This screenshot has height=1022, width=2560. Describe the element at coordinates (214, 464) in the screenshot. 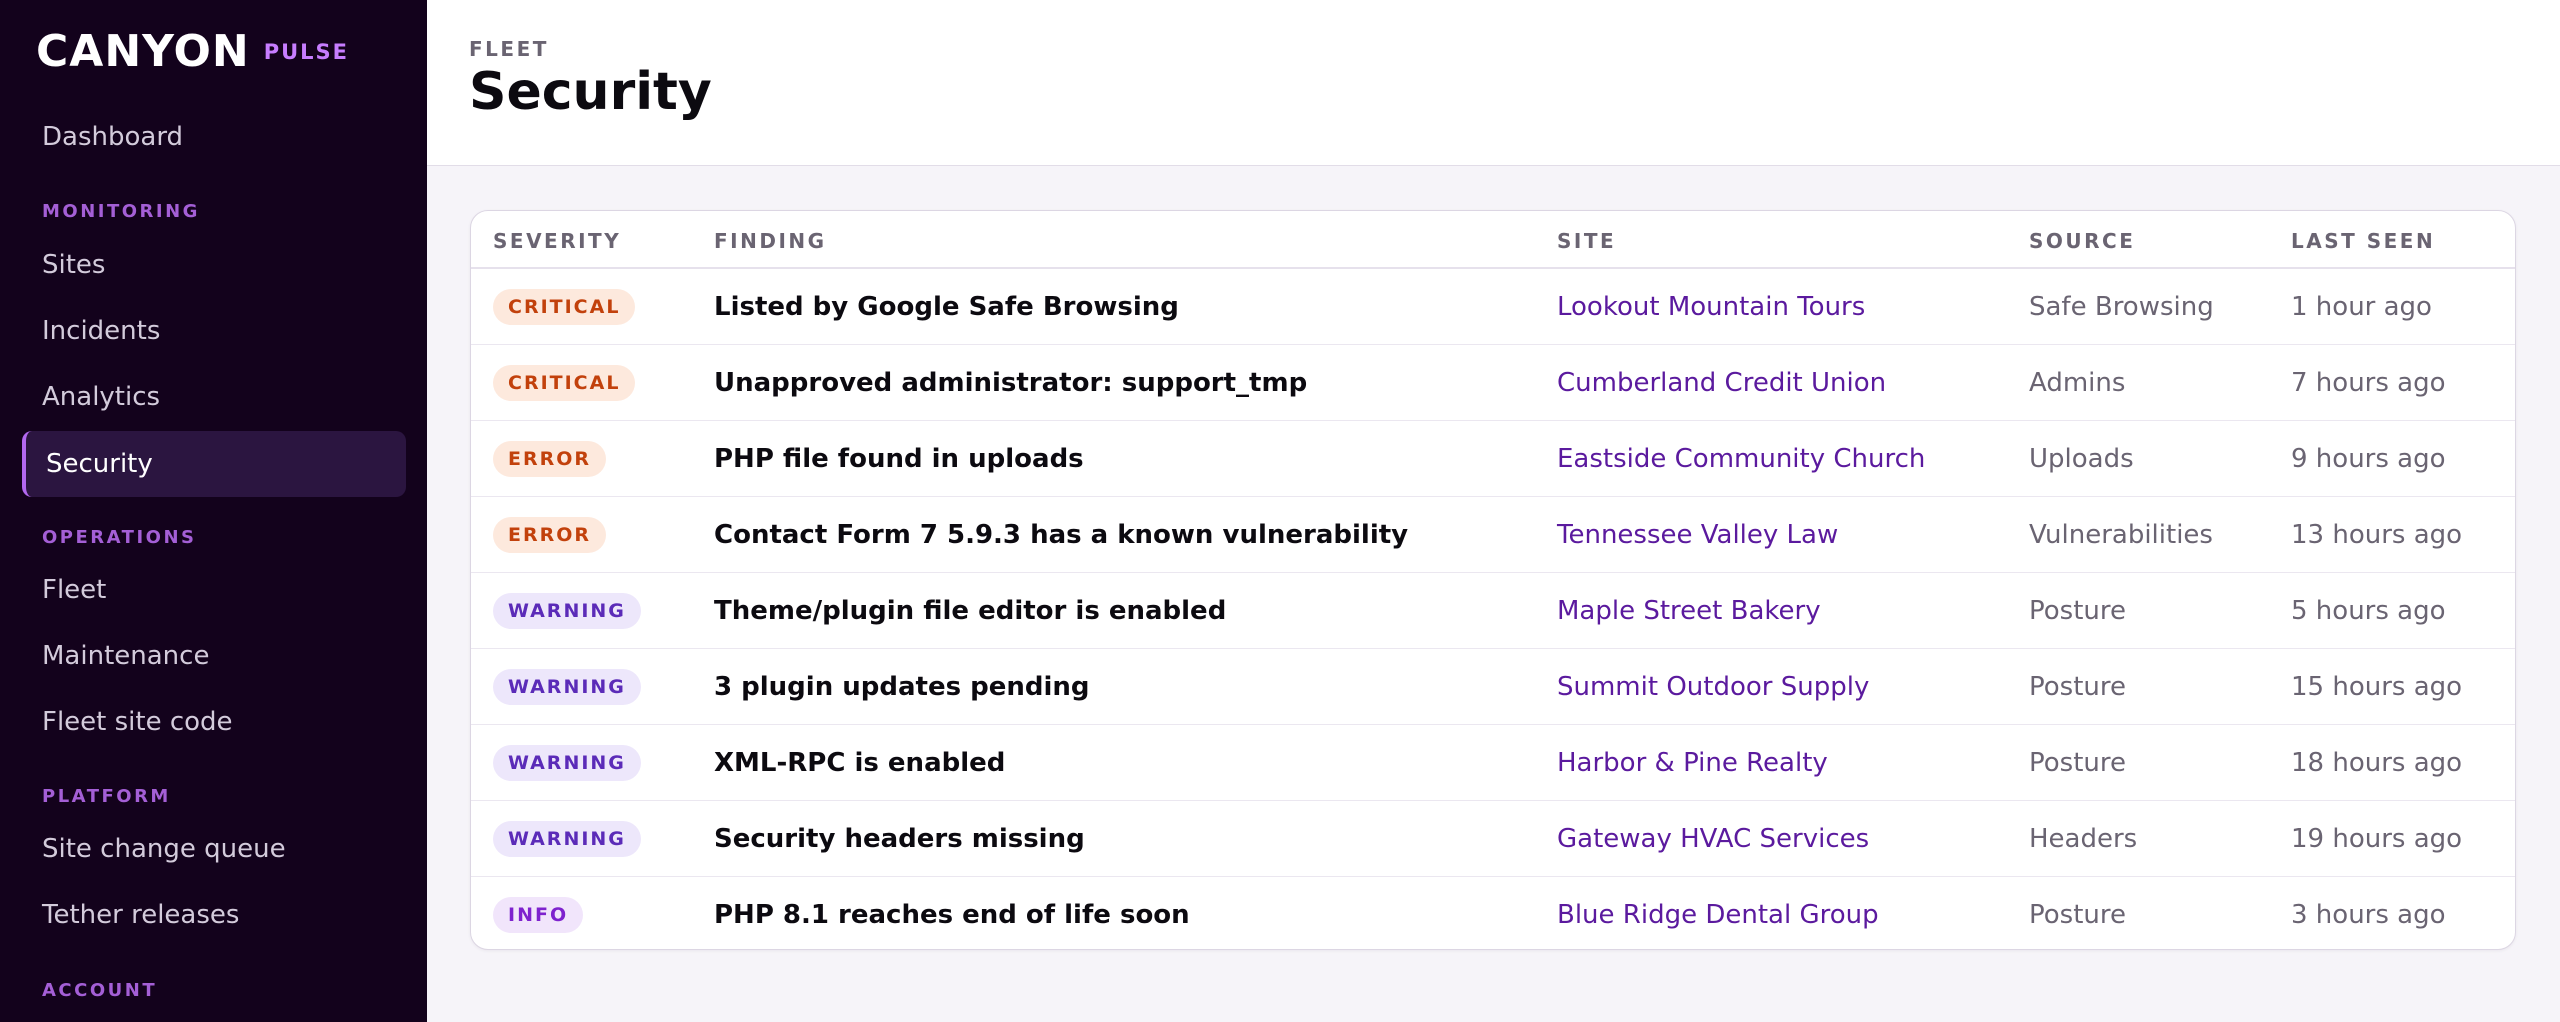

I see `sidebar-item-security: Security` at that location.